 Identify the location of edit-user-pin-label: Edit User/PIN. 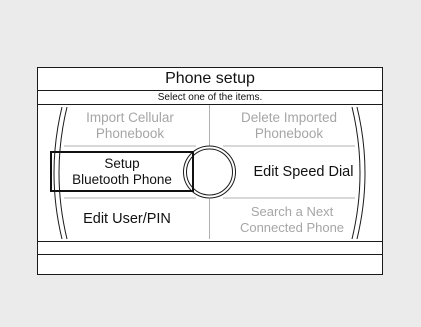
(127, 219).